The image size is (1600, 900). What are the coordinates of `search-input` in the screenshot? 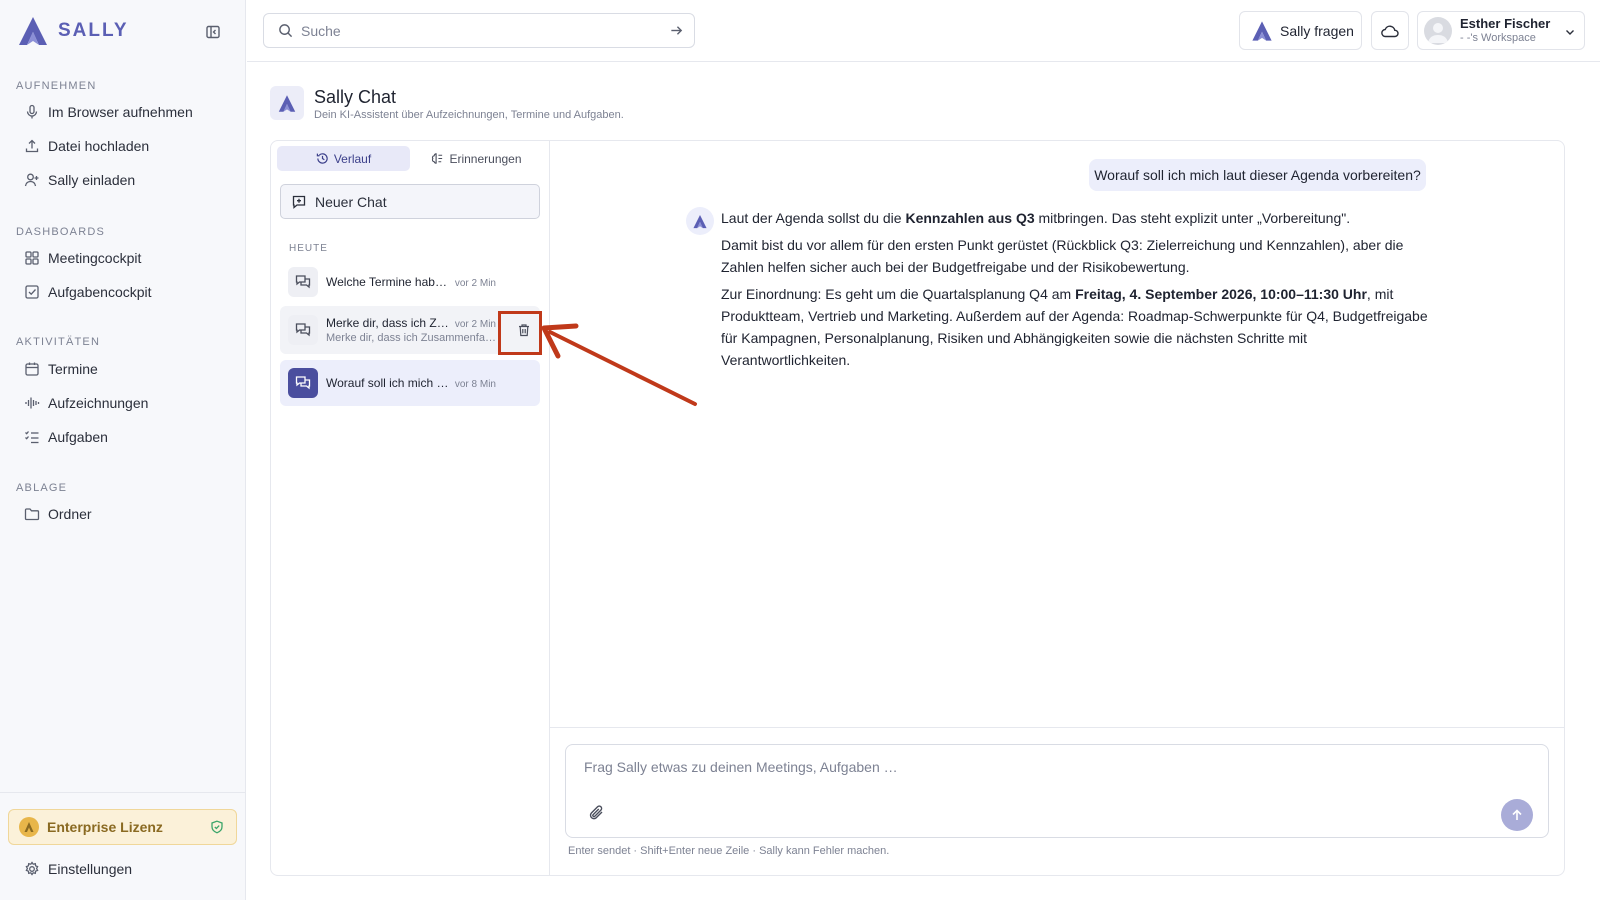 It's located at (471, 30).